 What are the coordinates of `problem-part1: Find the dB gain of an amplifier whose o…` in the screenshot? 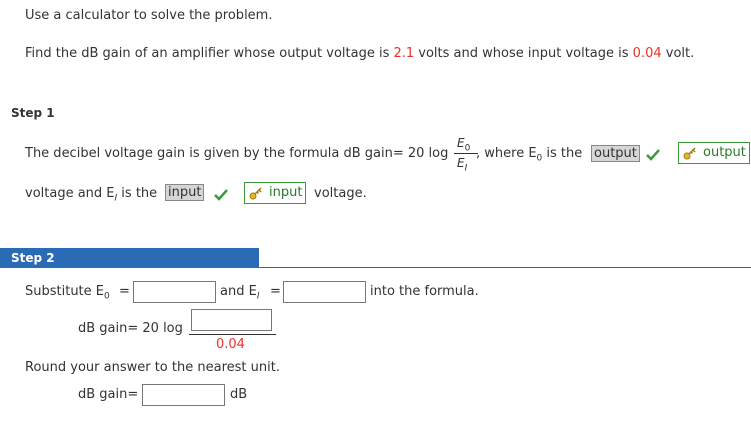 It's located at (209, 53).